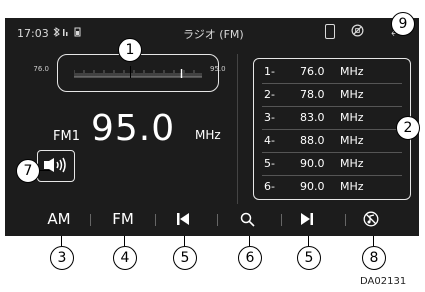 The height and width of the screenshot is (292, 425). Describe the element at coordinates (332, 164) in the screenshot. I see `preset-5: 5- 90.0 MHz` at that location.